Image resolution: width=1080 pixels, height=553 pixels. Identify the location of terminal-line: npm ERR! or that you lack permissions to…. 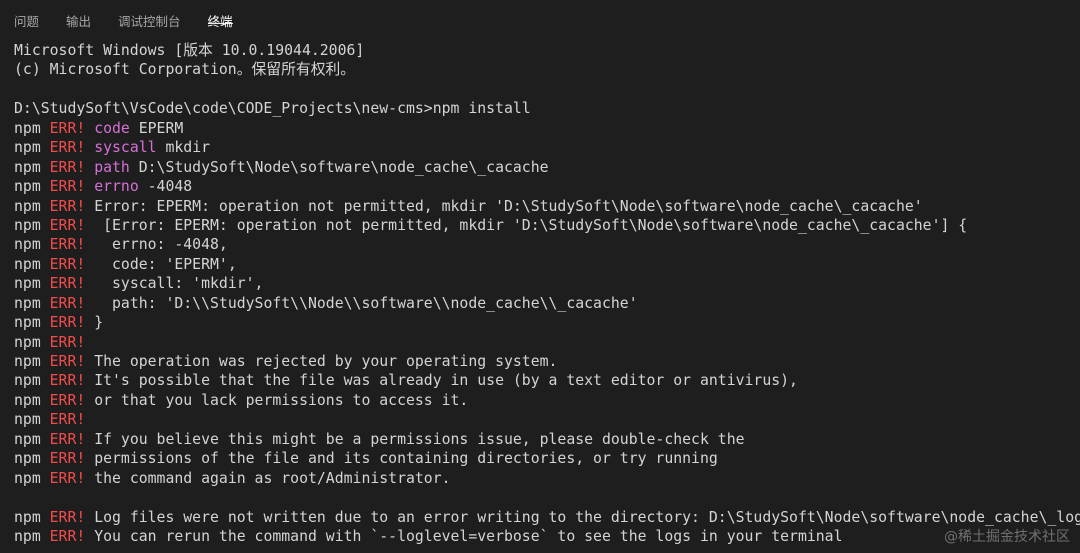
(547, 400).